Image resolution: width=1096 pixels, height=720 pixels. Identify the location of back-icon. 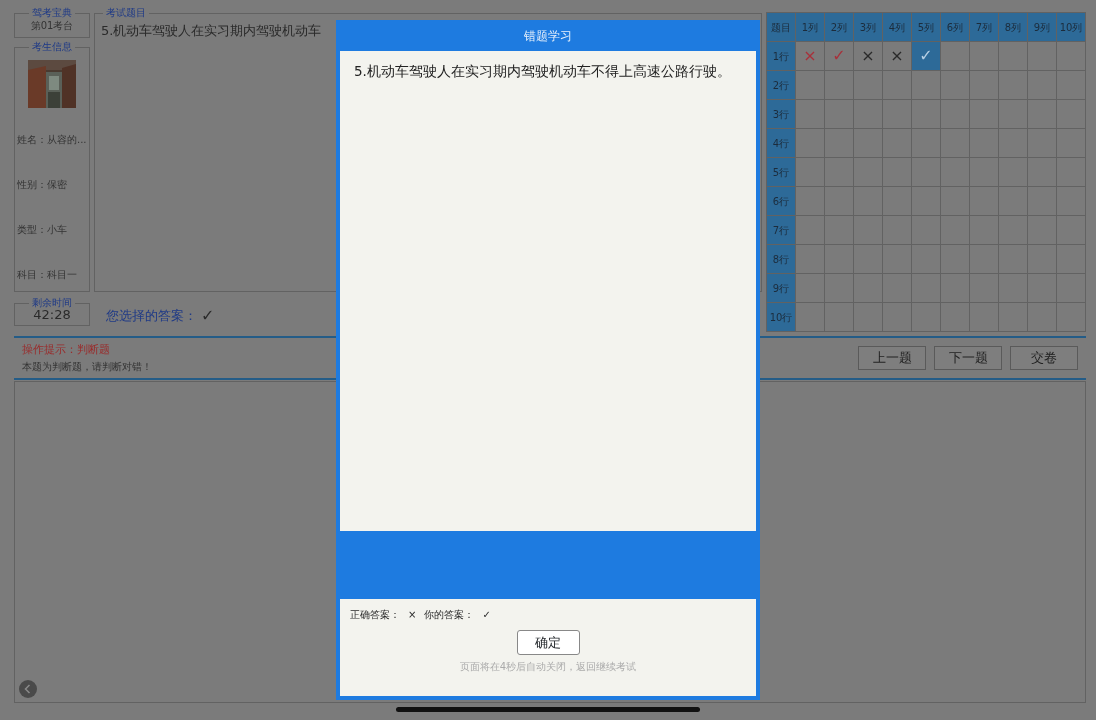
(28, 689).